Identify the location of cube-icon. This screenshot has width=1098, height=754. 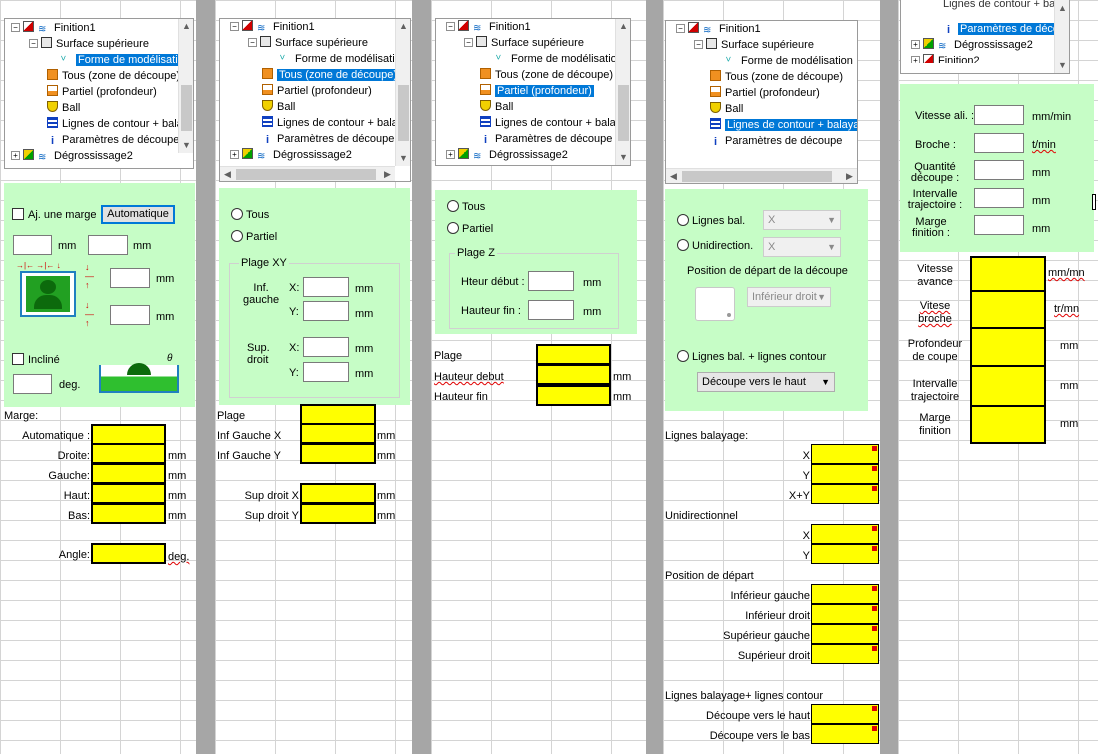
(711, 43).